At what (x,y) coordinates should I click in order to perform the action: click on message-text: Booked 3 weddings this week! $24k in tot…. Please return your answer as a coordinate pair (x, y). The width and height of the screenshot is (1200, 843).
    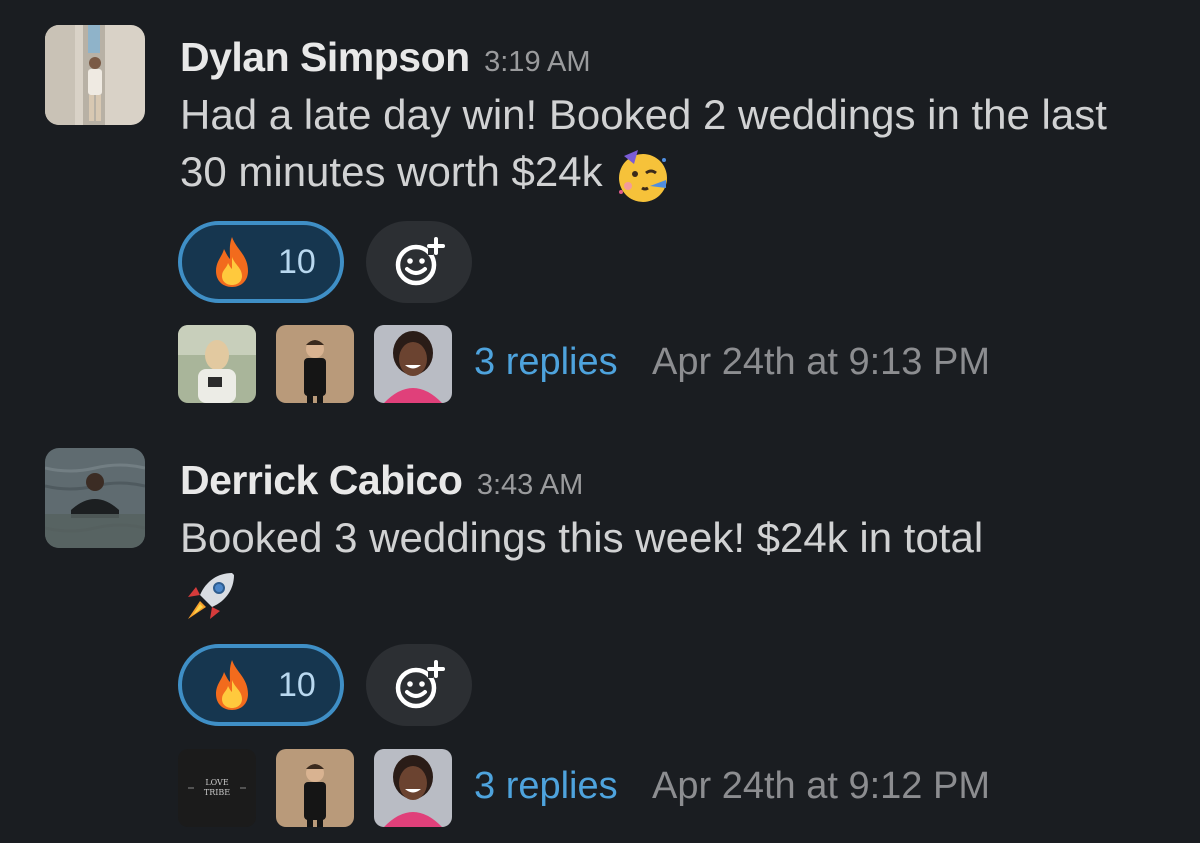
    Looking at the image, I should click on (582, 537).